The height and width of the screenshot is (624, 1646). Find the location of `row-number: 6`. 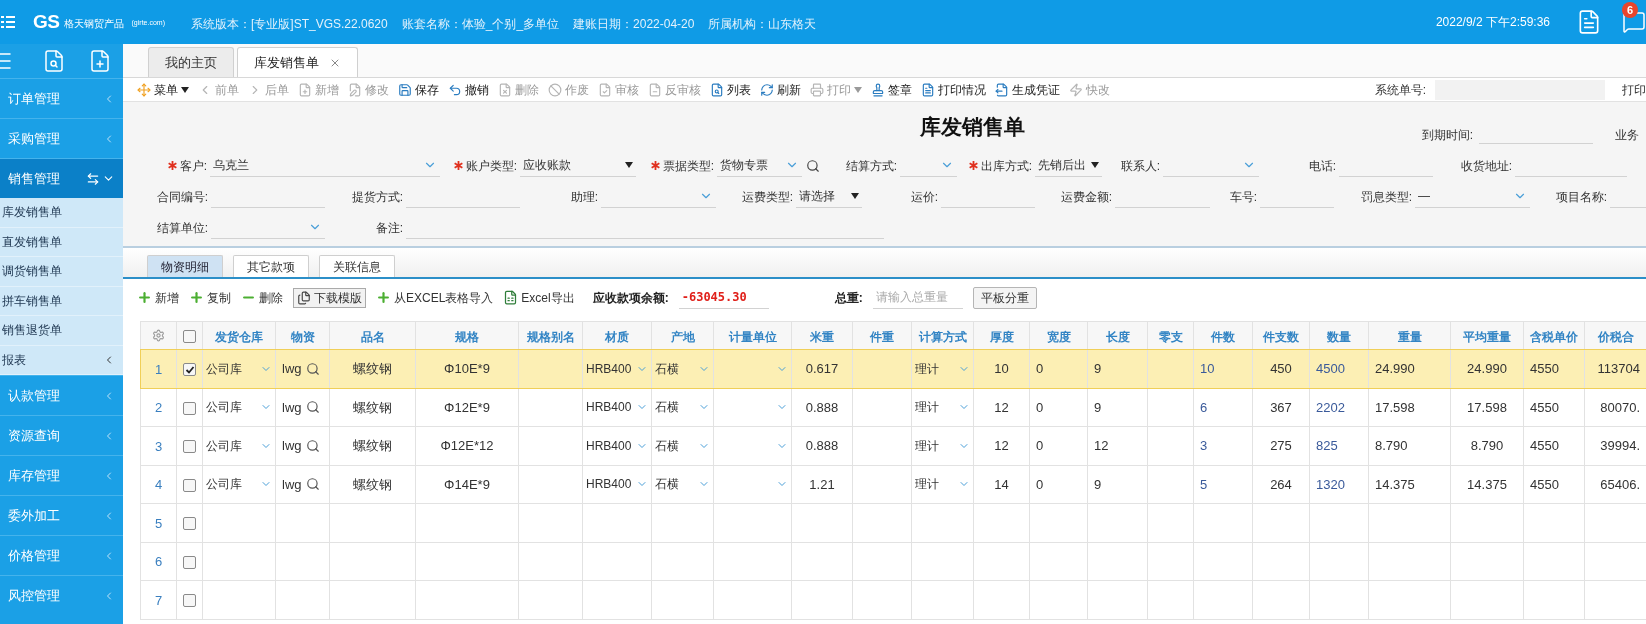

row-number: 6 is located at coordinates (158, 562).